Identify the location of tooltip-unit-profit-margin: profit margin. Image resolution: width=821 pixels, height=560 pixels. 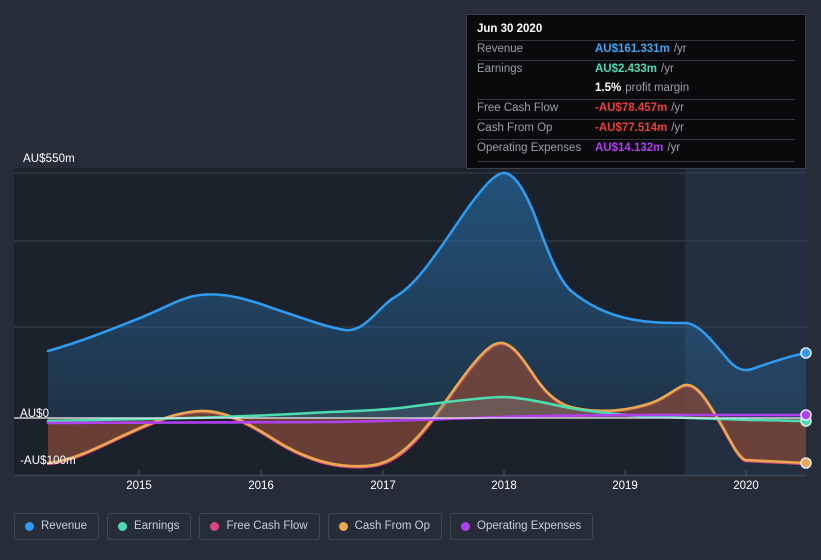
(657, 88).